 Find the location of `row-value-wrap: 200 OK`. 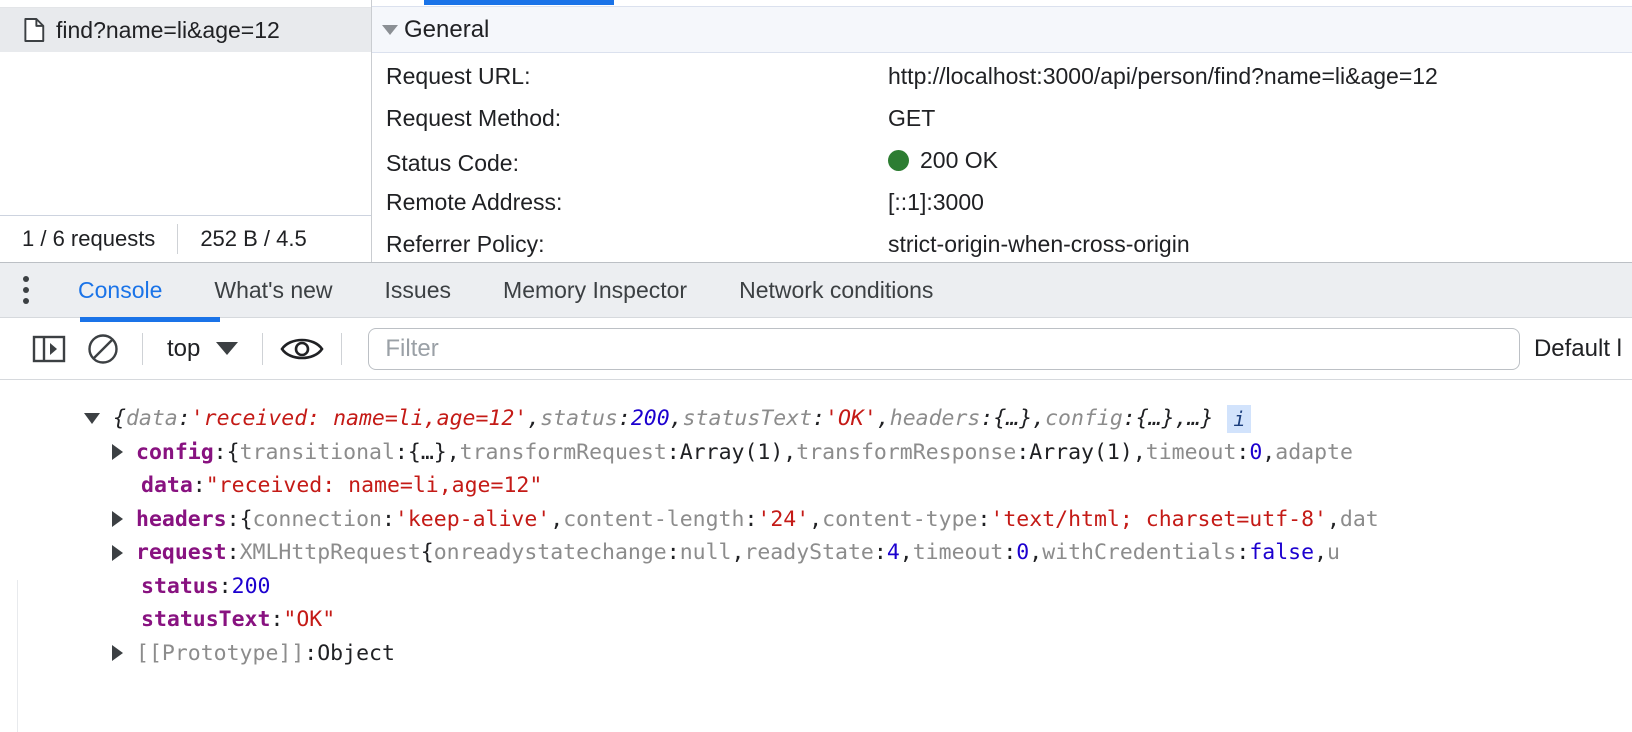

row-value-wrap: 200 OK is located at coordinates (943, 160).